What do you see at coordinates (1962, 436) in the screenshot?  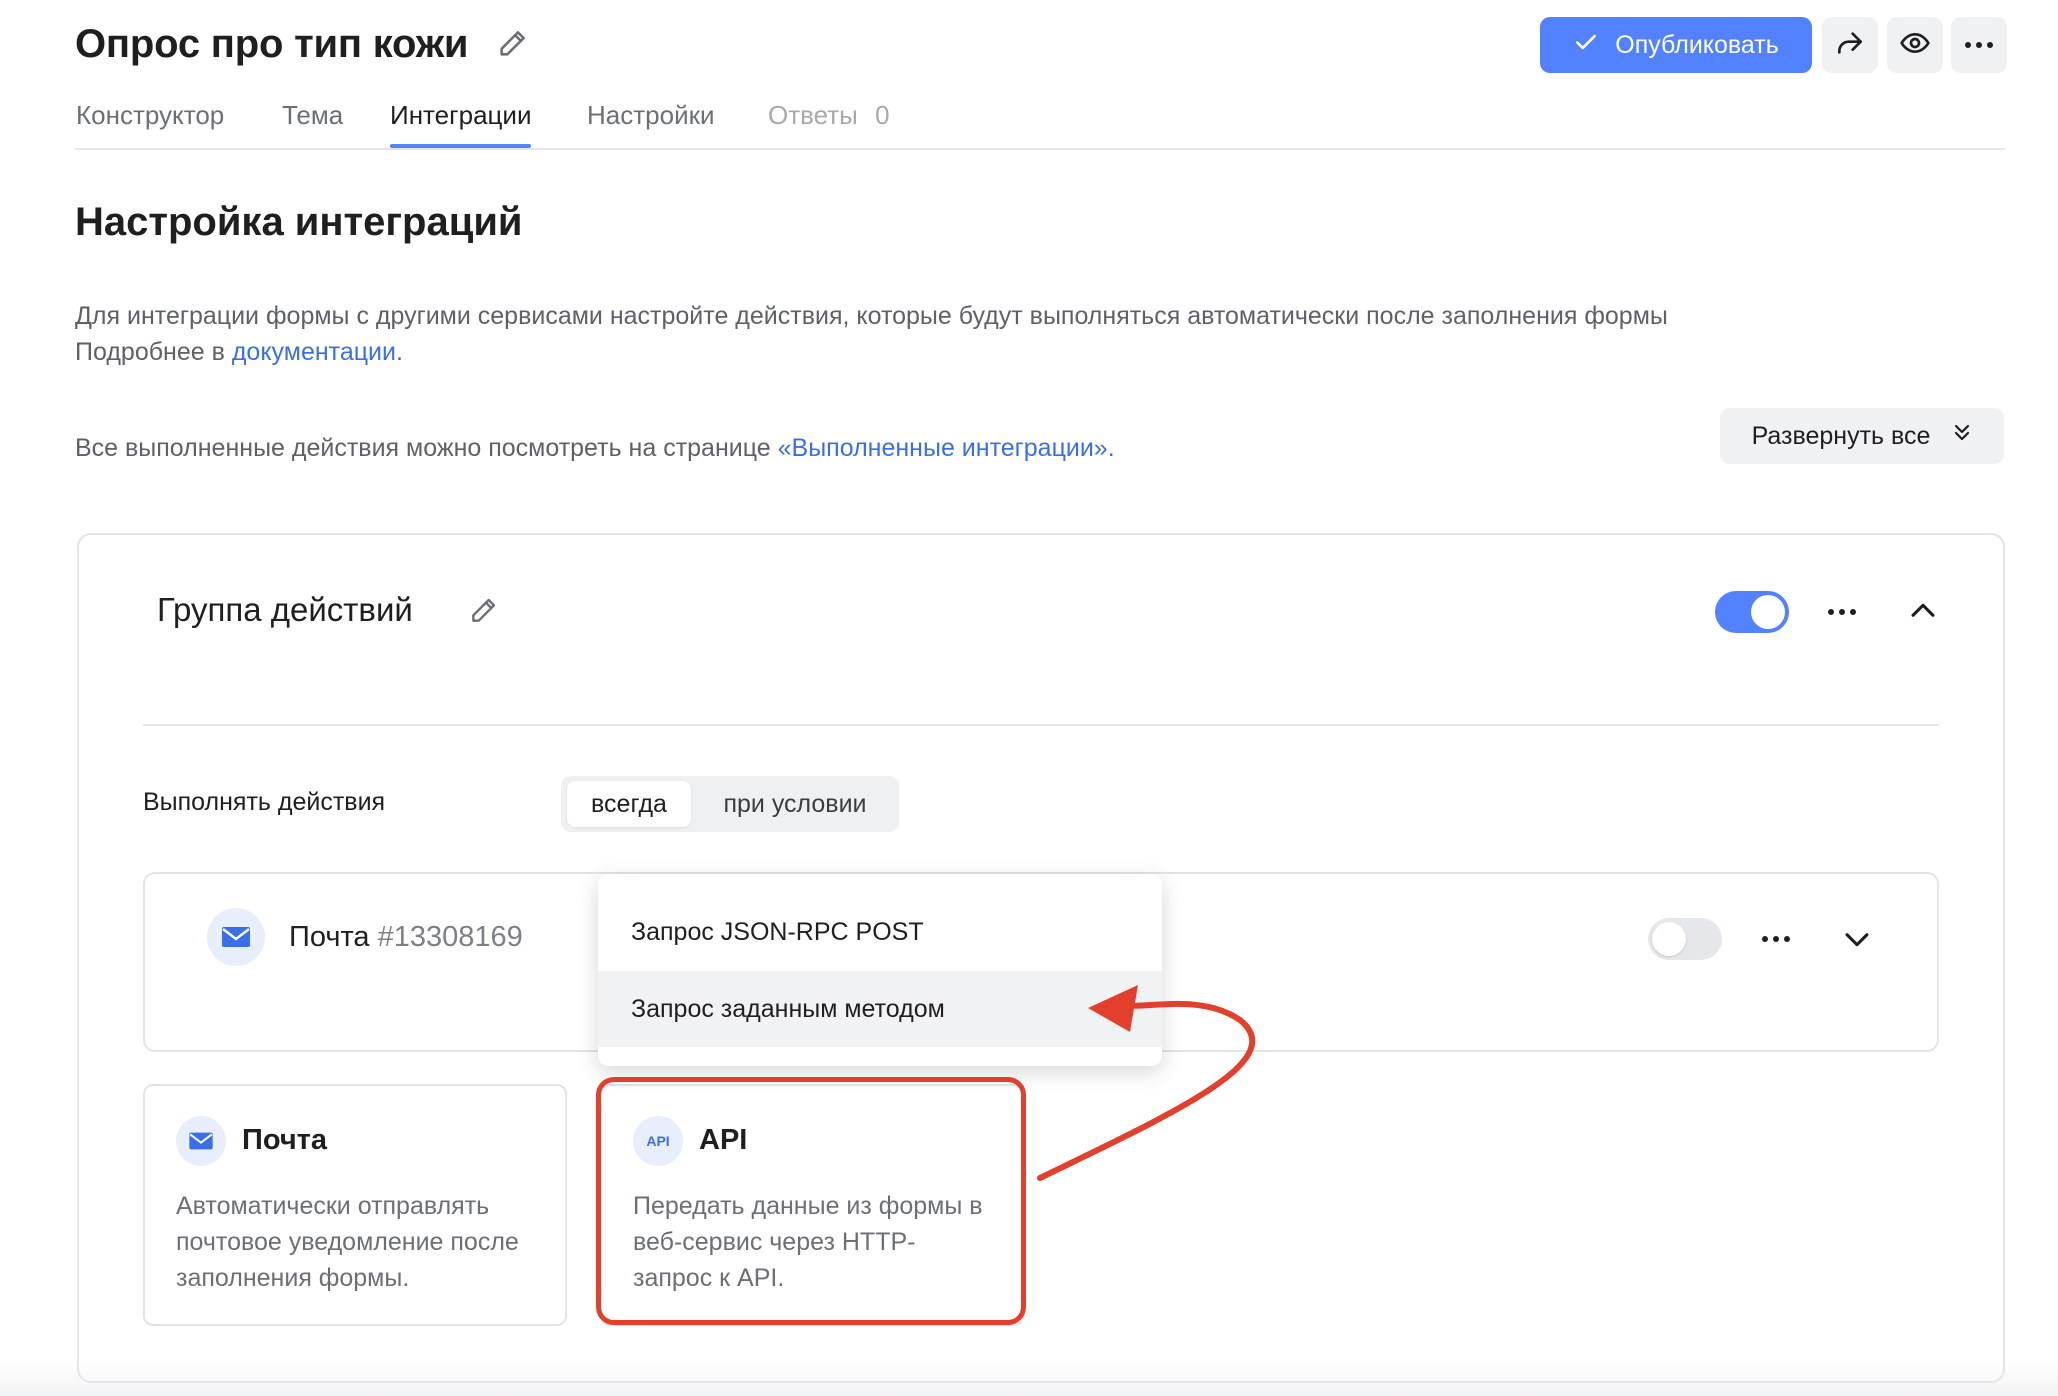 I see `double-chevron-down-icon` at bounding box center [1962, 436].